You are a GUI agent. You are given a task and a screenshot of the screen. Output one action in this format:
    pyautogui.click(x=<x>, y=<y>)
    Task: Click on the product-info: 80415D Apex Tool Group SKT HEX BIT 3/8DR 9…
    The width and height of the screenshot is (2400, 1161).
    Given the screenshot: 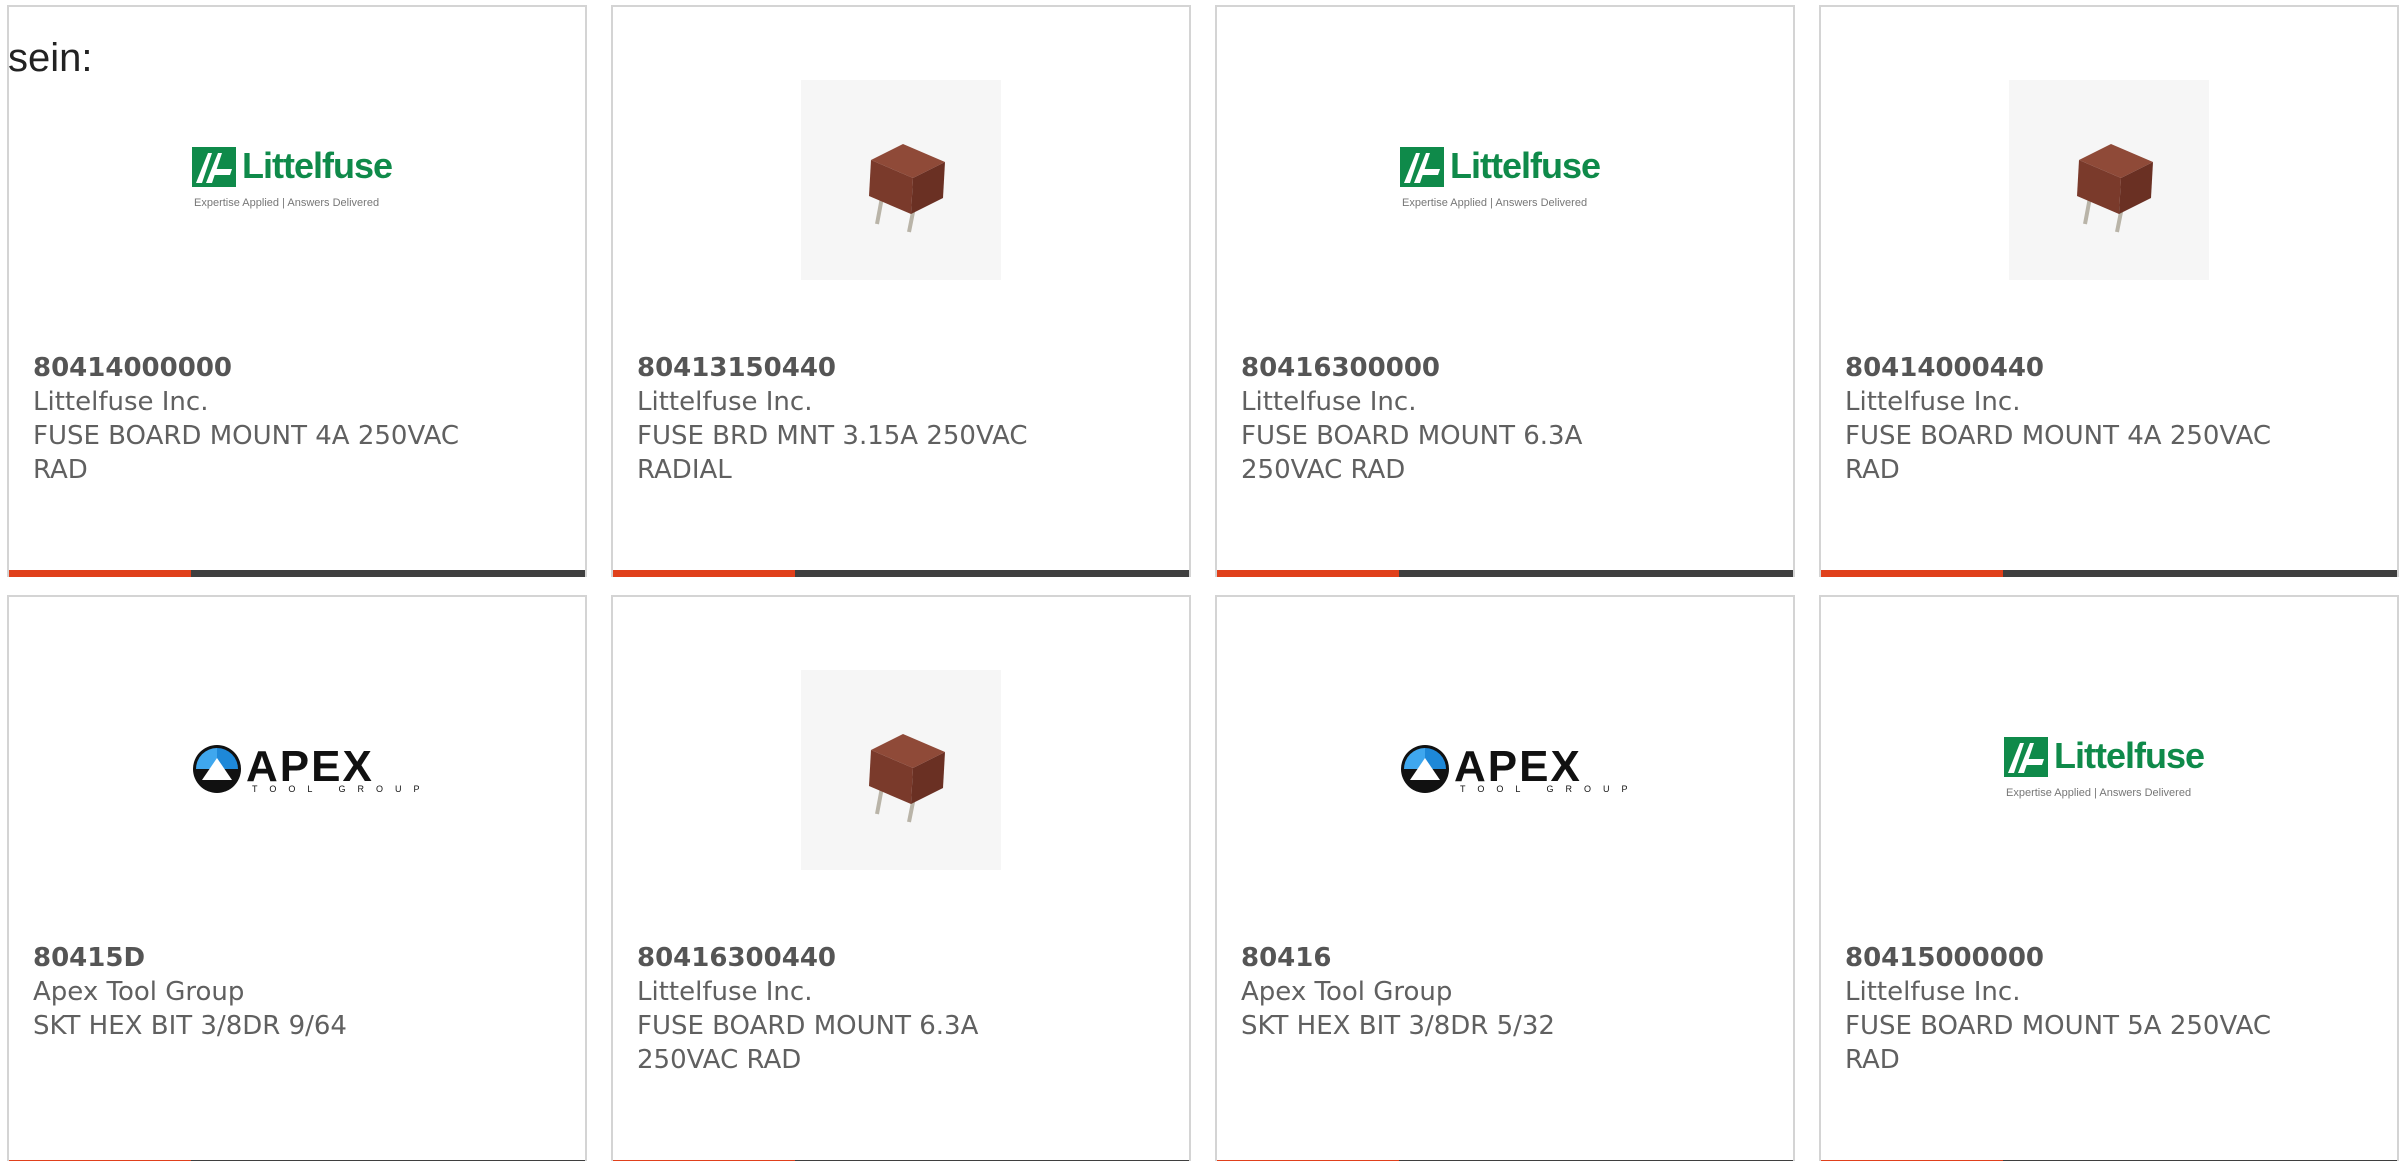 What is the action you would take?
    pyautogui.click(x=263, y=992)
    